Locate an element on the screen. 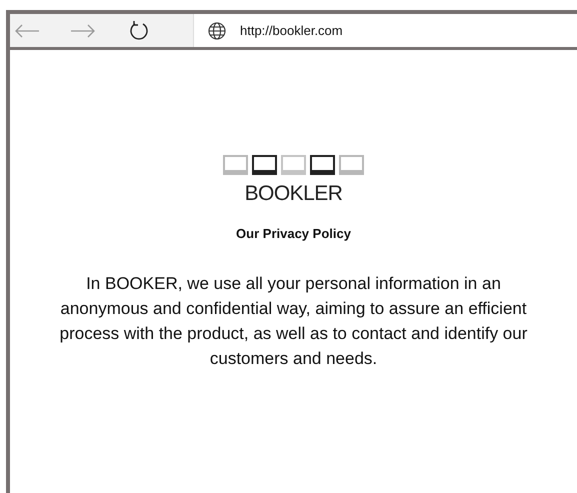 This screenshot has height=493, width=577. back-arrow-icon is located at coordinates (27, 31).